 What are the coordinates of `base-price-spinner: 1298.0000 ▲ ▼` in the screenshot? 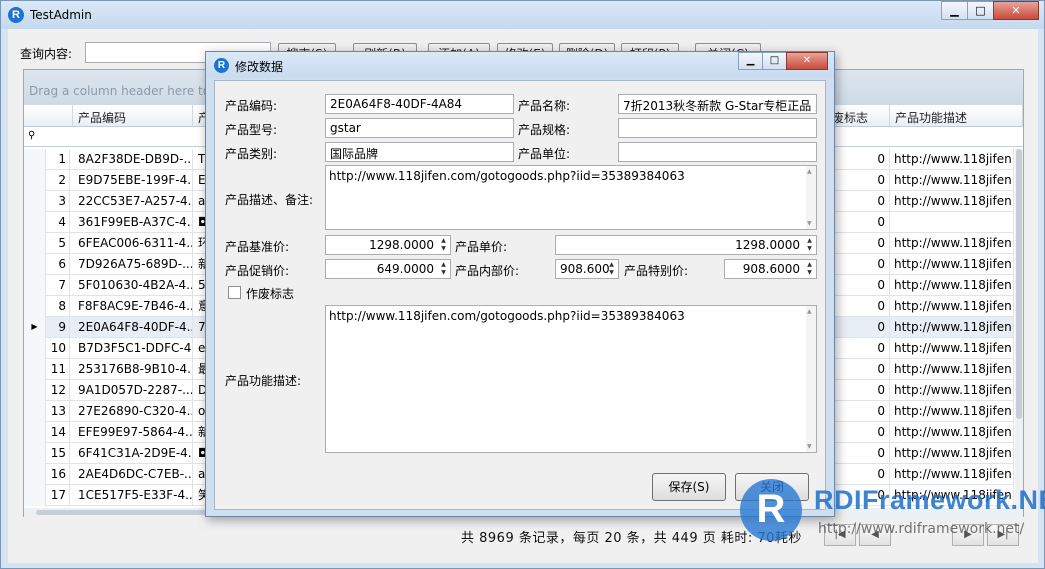 It's located at (388, 245).